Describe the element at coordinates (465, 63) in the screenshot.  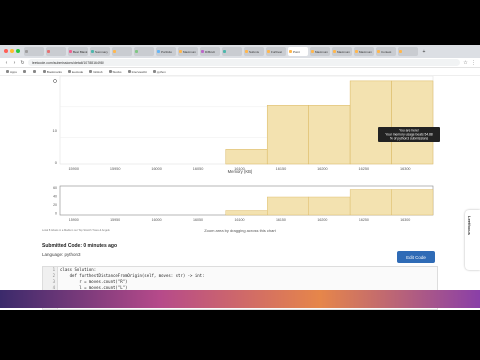
I see `star-icon: ☆` at that location.